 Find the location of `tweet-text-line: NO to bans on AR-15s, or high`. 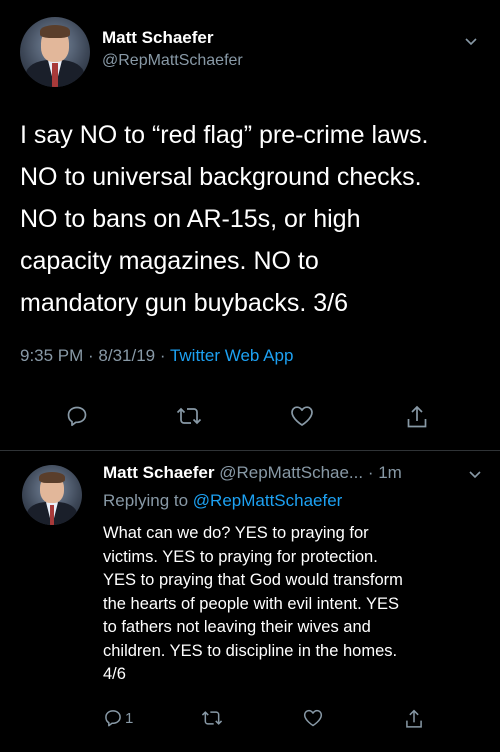

tweet-text-line: NO to bans on AR-15s, or high is located at coordinates (190, 219).